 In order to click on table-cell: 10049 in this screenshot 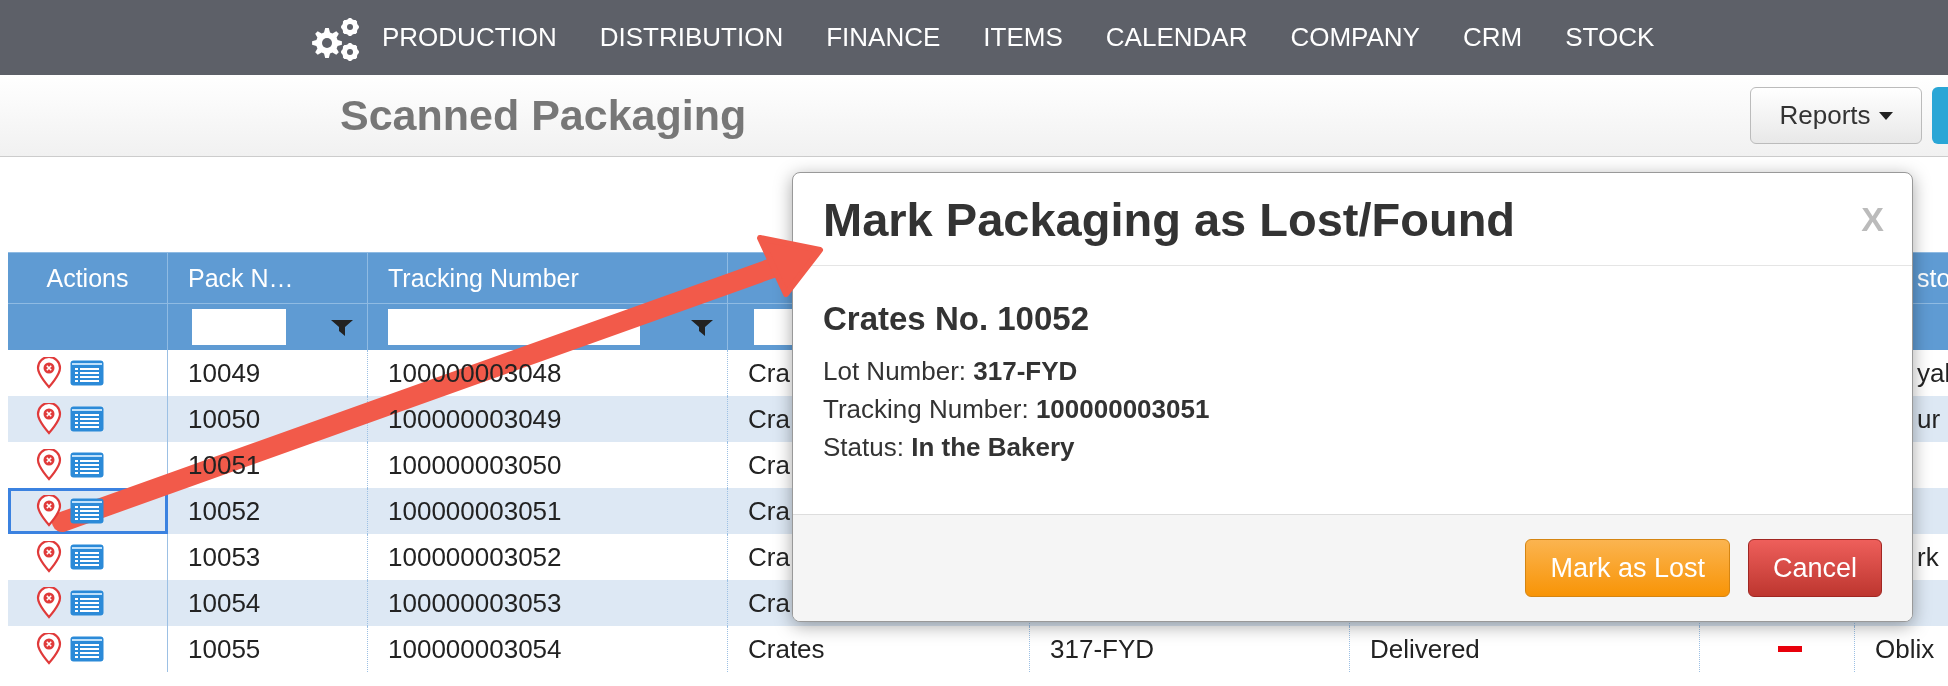, I will do `click(224, 373)`.